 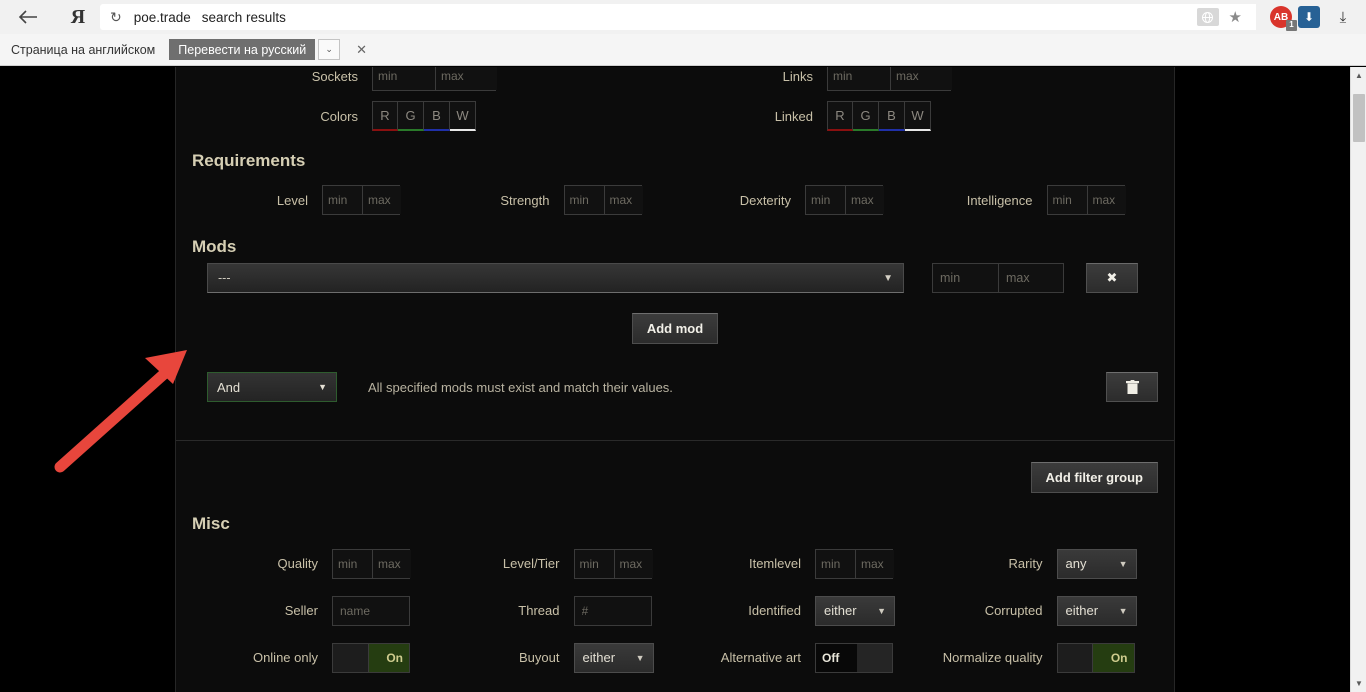 I want to click on misc-seller-label: Seller, so click(x=301, y=610).